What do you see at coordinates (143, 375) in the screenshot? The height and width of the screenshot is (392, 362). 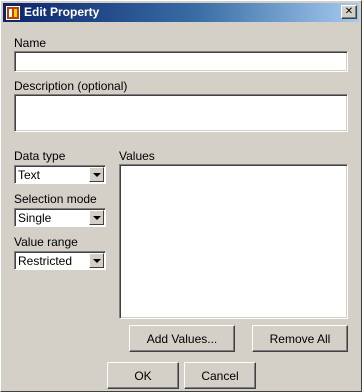 I see `ok-button: OK` at bounding box center [143, 375].